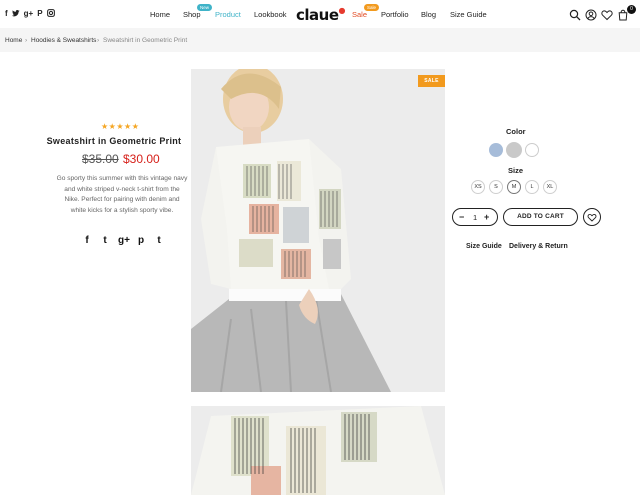 This screenshot has width=640, height=495. Describe the element at coordinates (141, 240) in the screenshot. I see `pinterest-share-icon: p` at that location.